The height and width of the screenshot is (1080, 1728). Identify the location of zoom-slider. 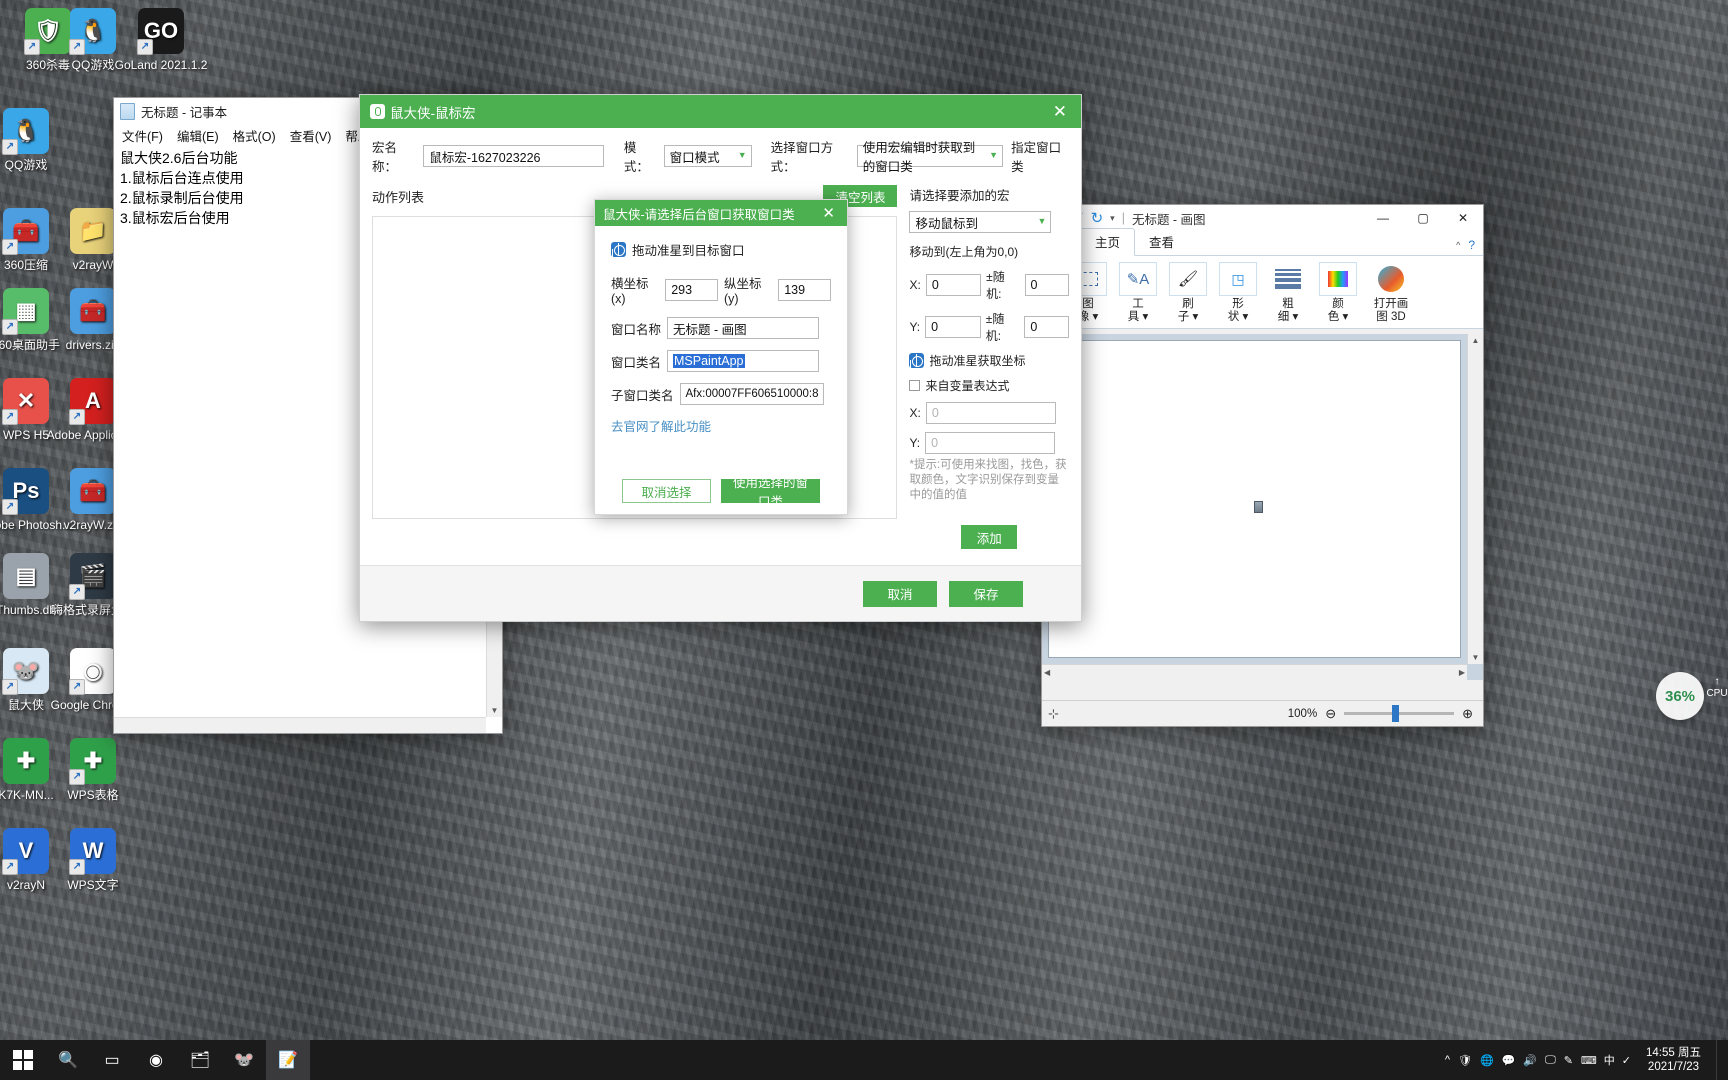
(1399, 713).